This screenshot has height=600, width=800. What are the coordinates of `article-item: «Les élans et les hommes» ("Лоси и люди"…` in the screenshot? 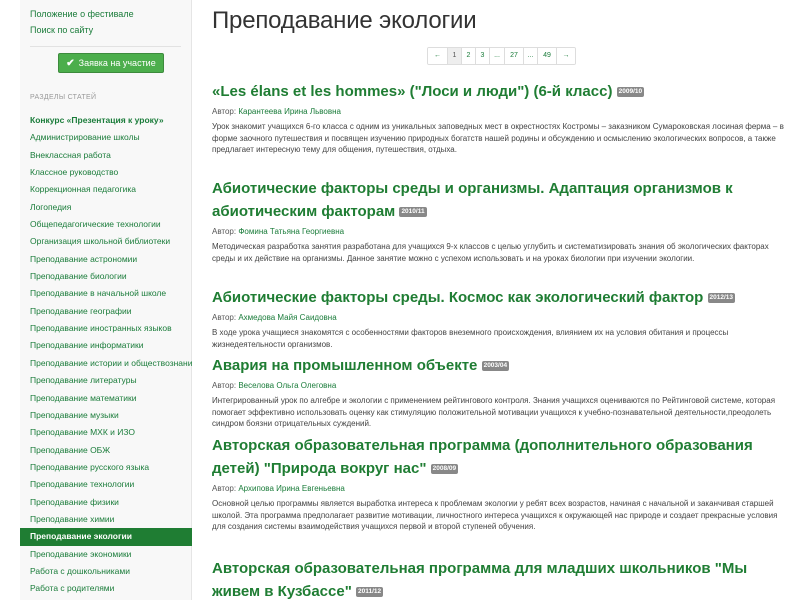 It's located at (502, 118).